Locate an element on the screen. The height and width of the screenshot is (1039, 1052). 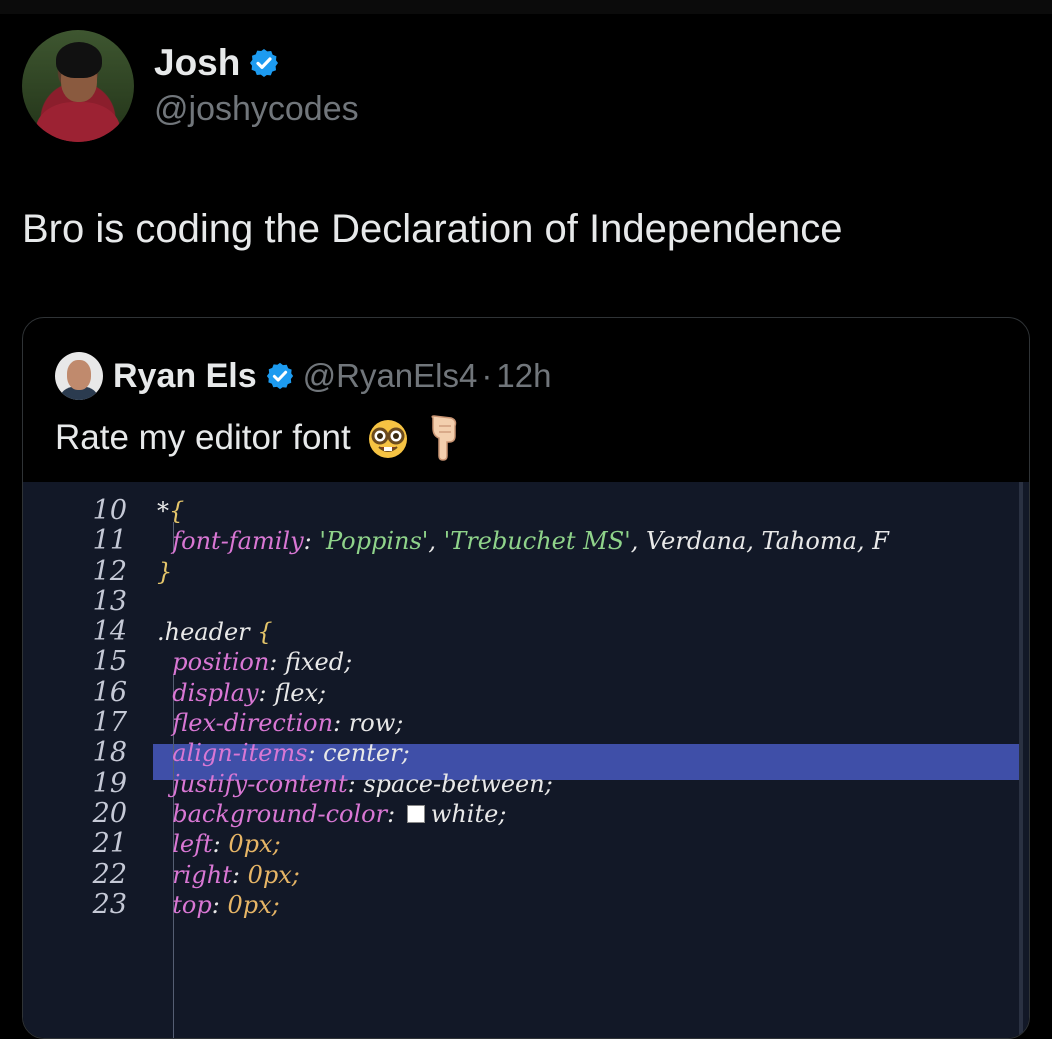
code-token: display is located at coordinates (208, 692).